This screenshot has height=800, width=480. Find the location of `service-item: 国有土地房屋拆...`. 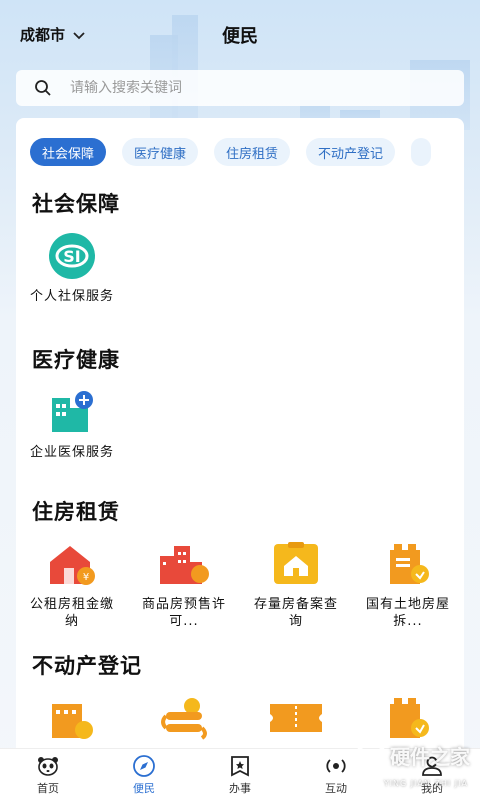

service-item: 国有土地房屋拆... is located at coordinates (408, 584).